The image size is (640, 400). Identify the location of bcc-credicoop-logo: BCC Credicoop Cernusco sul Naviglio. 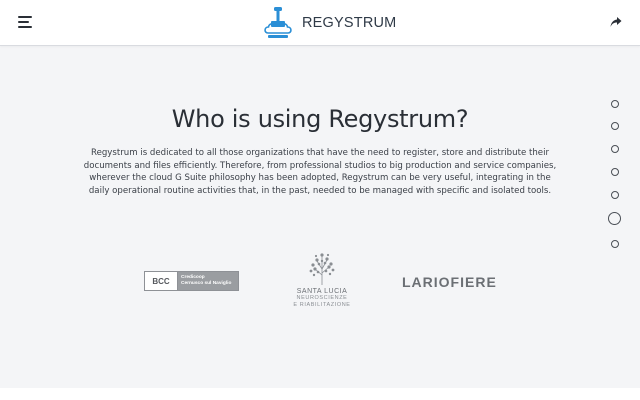
(191, 281).